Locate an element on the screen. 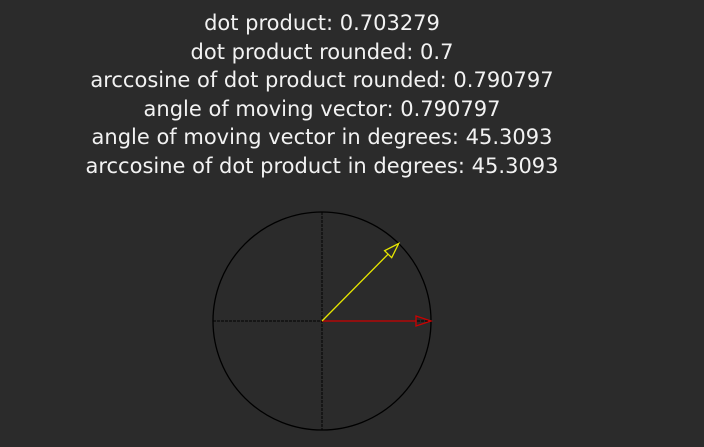  moving-vector-shaft is located at coordinates (355, 287).